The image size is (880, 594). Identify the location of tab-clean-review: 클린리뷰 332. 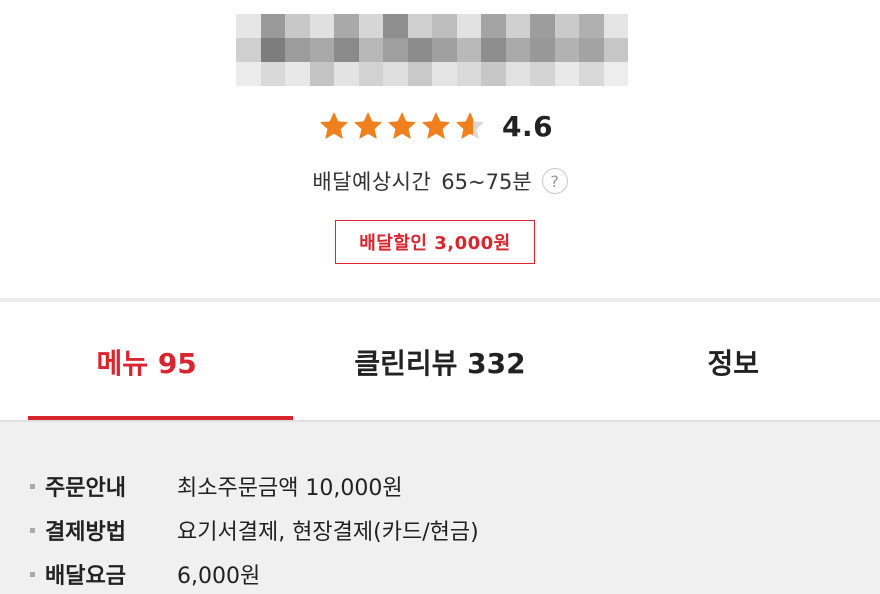
(439, 362).